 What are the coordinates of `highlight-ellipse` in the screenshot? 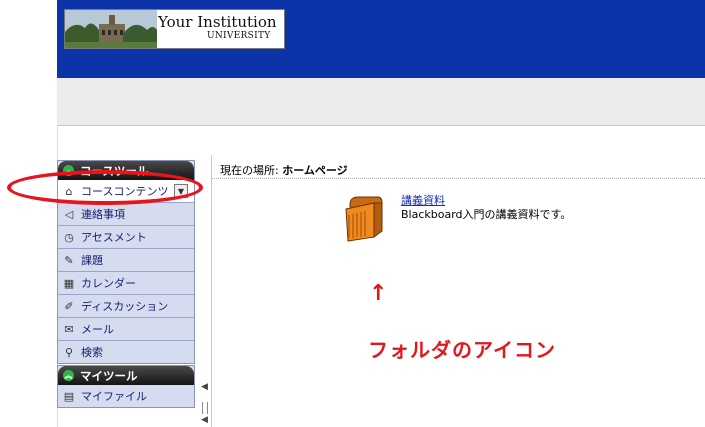 It's located at (105, 187).